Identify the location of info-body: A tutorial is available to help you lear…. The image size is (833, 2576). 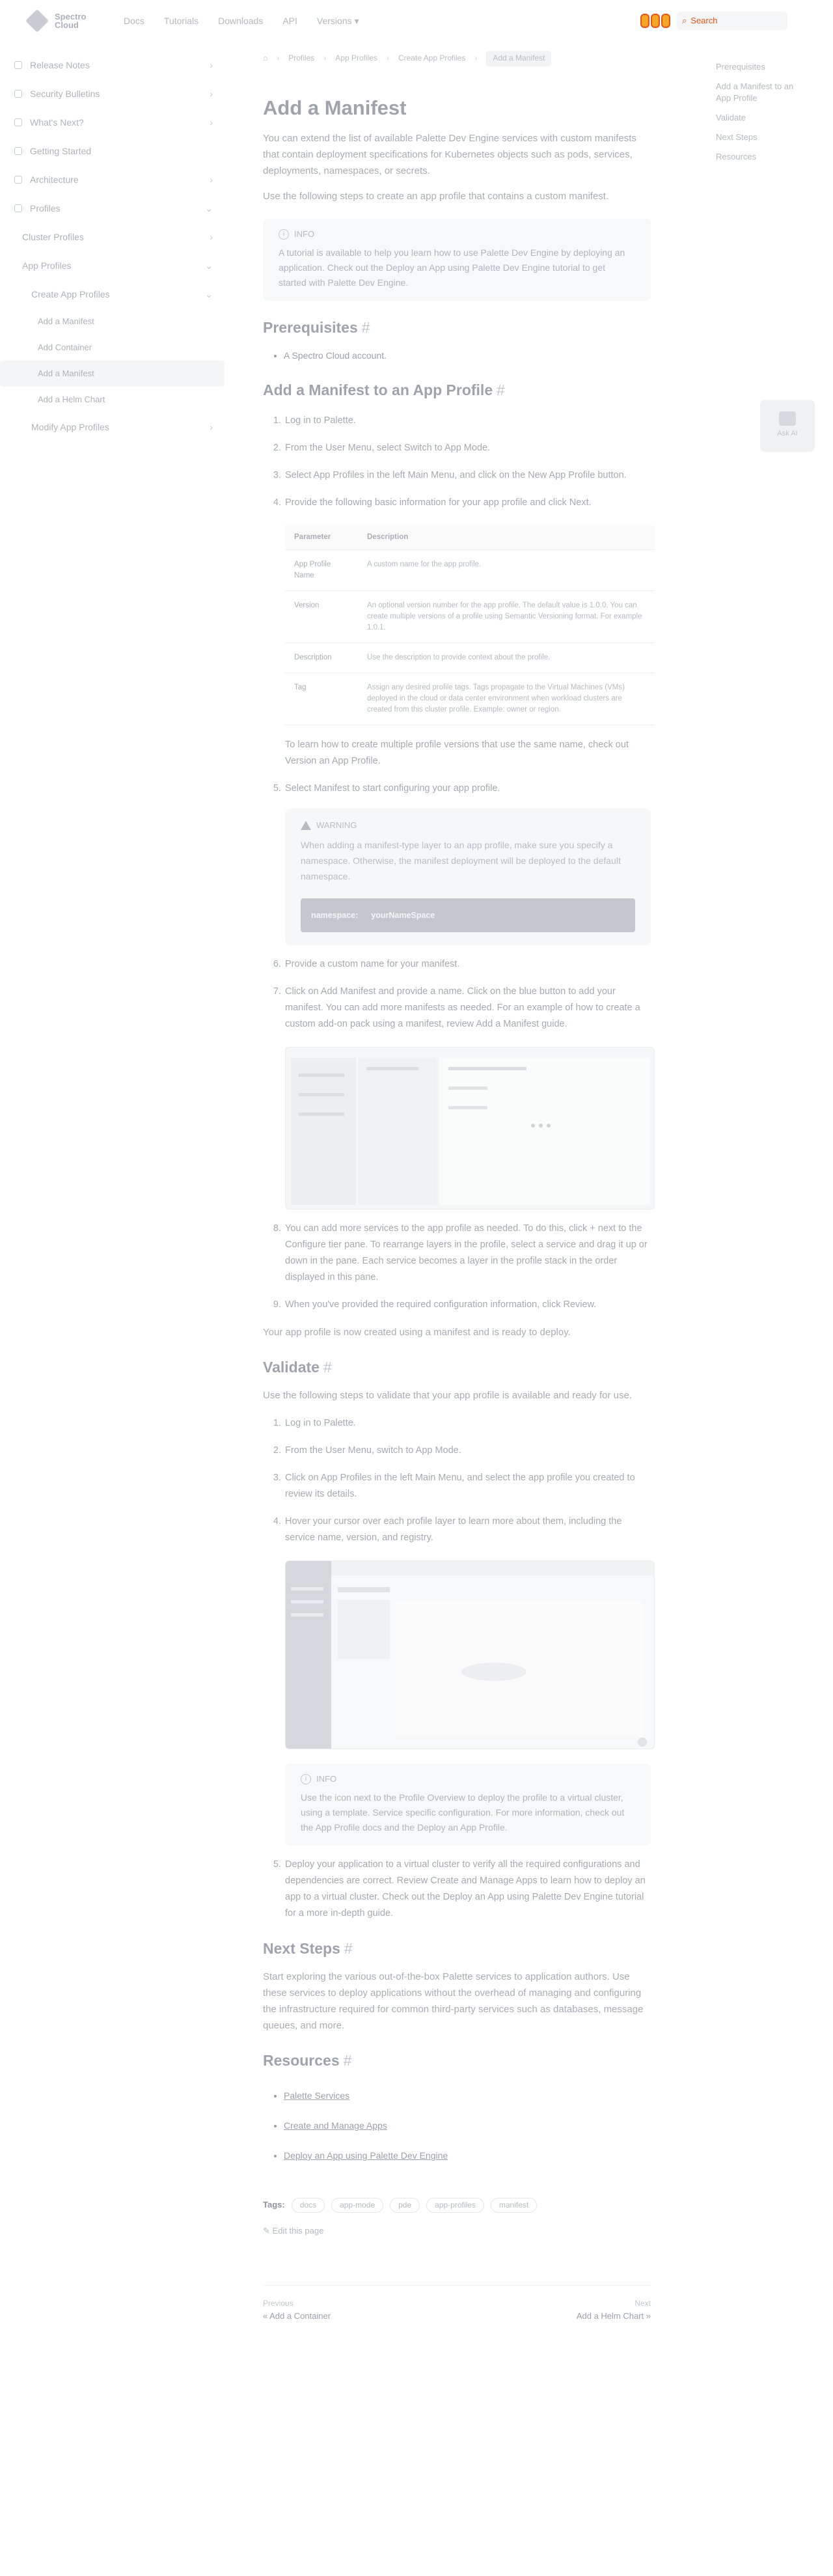
(452, 267).